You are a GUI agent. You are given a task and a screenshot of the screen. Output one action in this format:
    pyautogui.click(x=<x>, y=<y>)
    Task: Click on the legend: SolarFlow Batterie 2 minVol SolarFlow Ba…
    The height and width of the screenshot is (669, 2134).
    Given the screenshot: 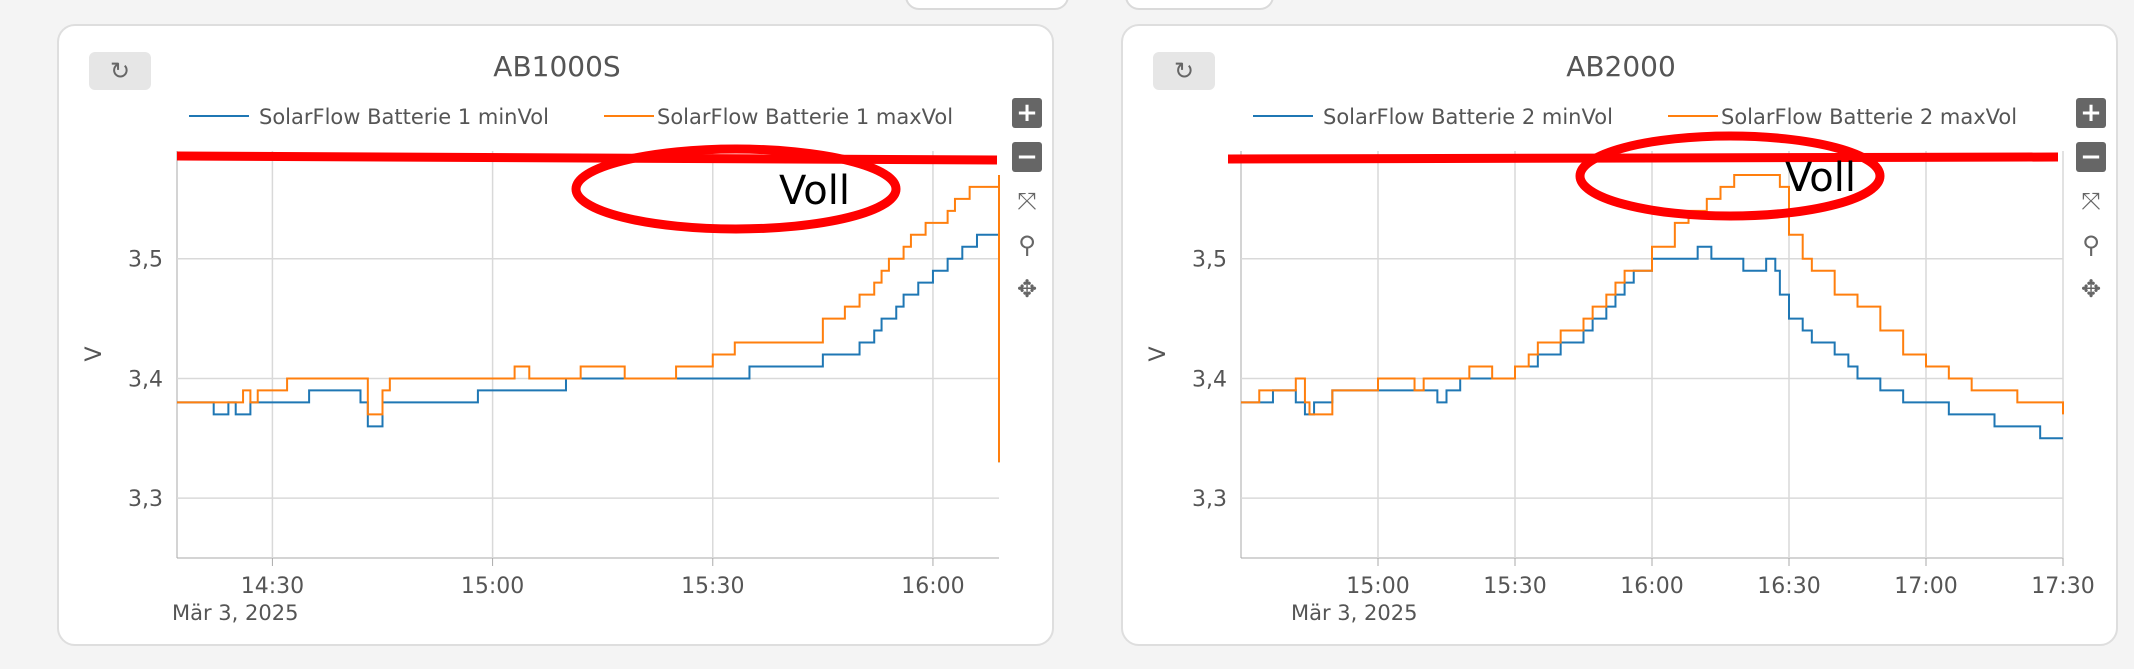 What is the action you would take?
    pyautogui.click(x=1635, y=117)
    